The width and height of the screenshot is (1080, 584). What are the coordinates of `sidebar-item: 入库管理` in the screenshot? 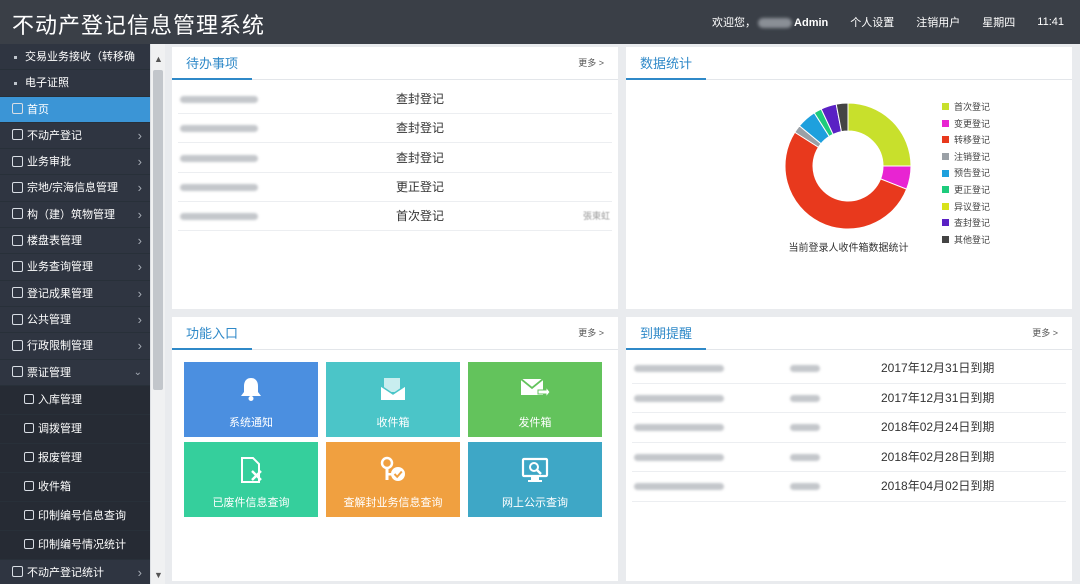 It's located at (75, 400).